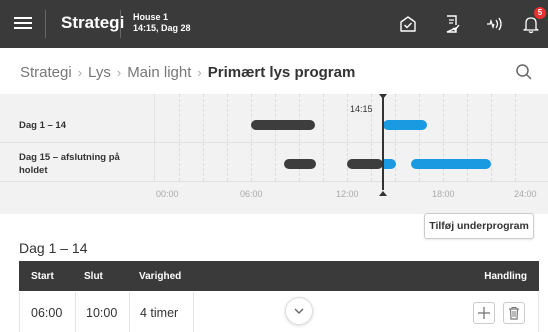  I want to click on add-row-button, so click(484, 313).